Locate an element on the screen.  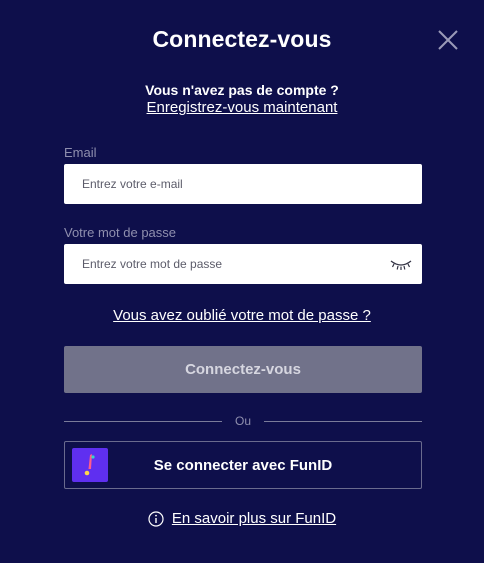
divider-line-right is located at coordinates (343, 421).